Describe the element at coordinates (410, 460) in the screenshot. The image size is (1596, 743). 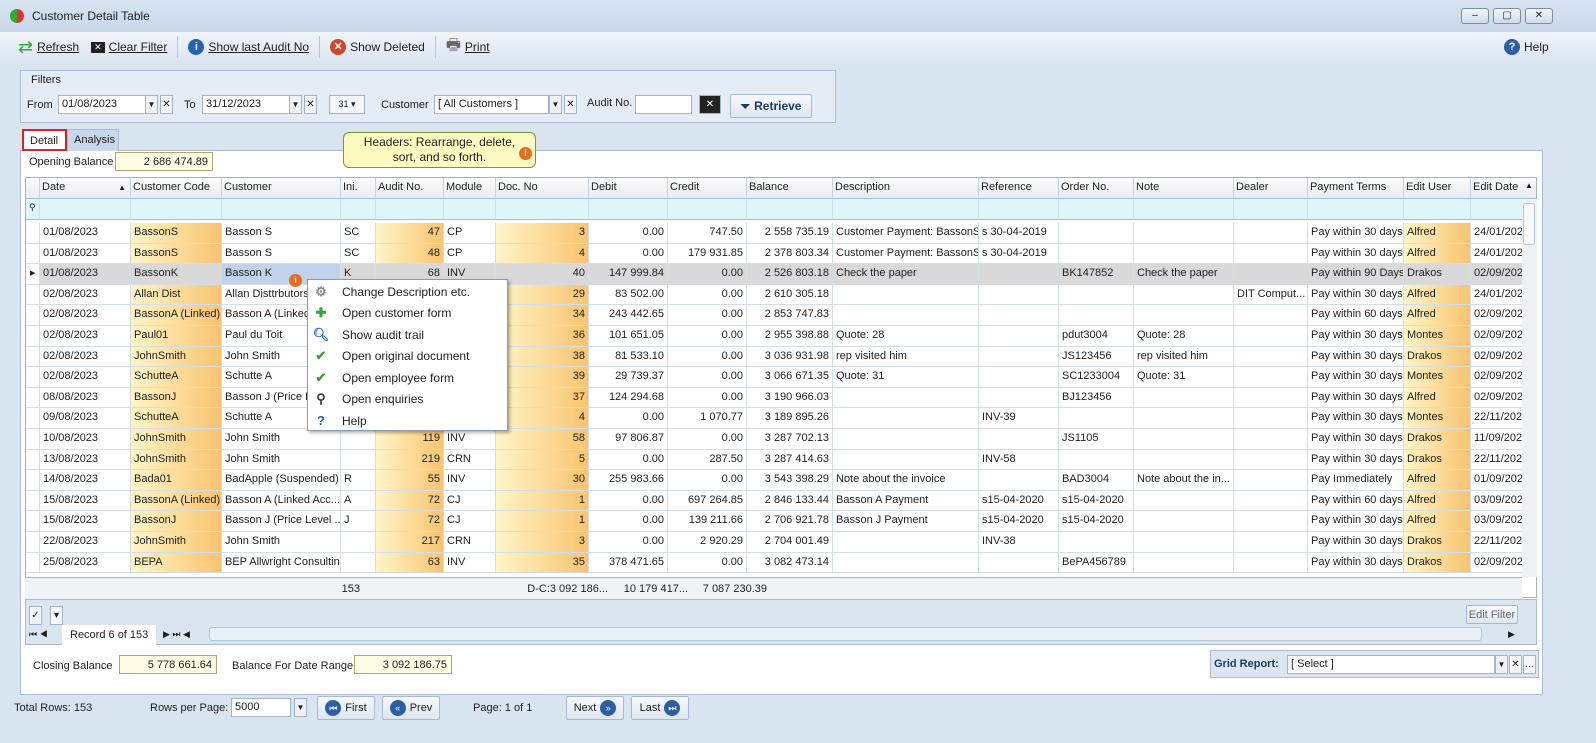
I see `table-cell: 219` at that location.